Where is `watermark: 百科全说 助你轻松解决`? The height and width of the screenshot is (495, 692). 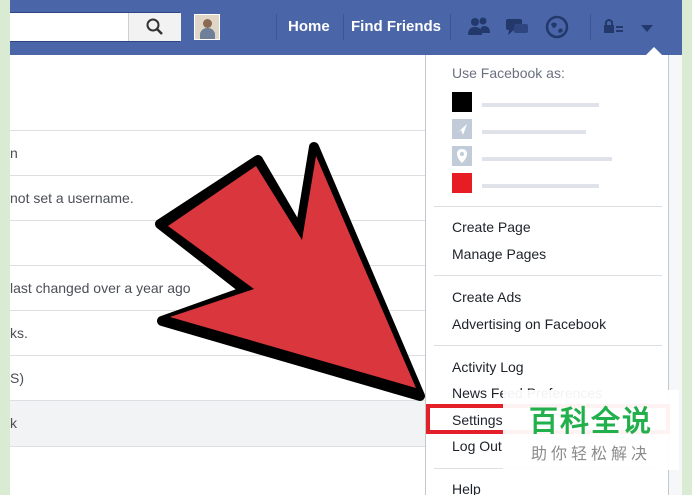 watermark: 百科全说 助你轻松解决 is located at coordinates (591, 430).